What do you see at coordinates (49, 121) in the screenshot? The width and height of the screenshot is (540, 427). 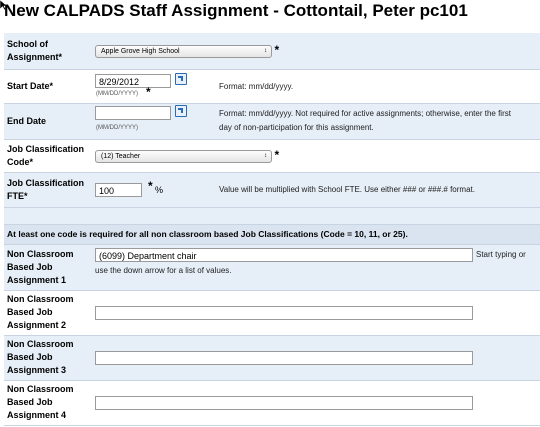 I see `end-date-label: End Date` at bounding box center [49, 121].